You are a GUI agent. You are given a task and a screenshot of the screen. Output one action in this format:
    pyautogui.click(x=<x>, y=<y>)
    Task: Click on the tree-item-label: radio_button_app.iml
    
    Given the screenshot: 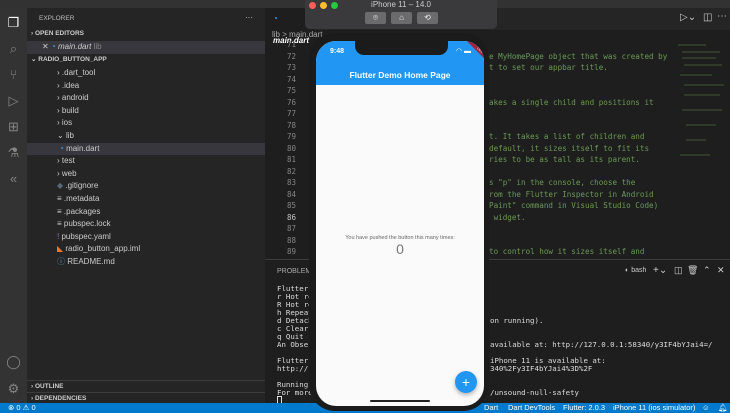 What is the action you would take?
    pyautogui.click(x=103, y=249)
    